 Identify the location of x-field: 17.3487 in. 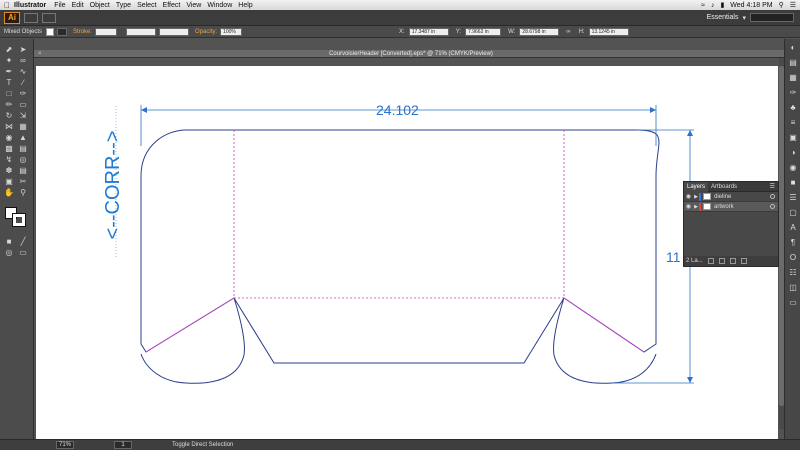
(428, 31).